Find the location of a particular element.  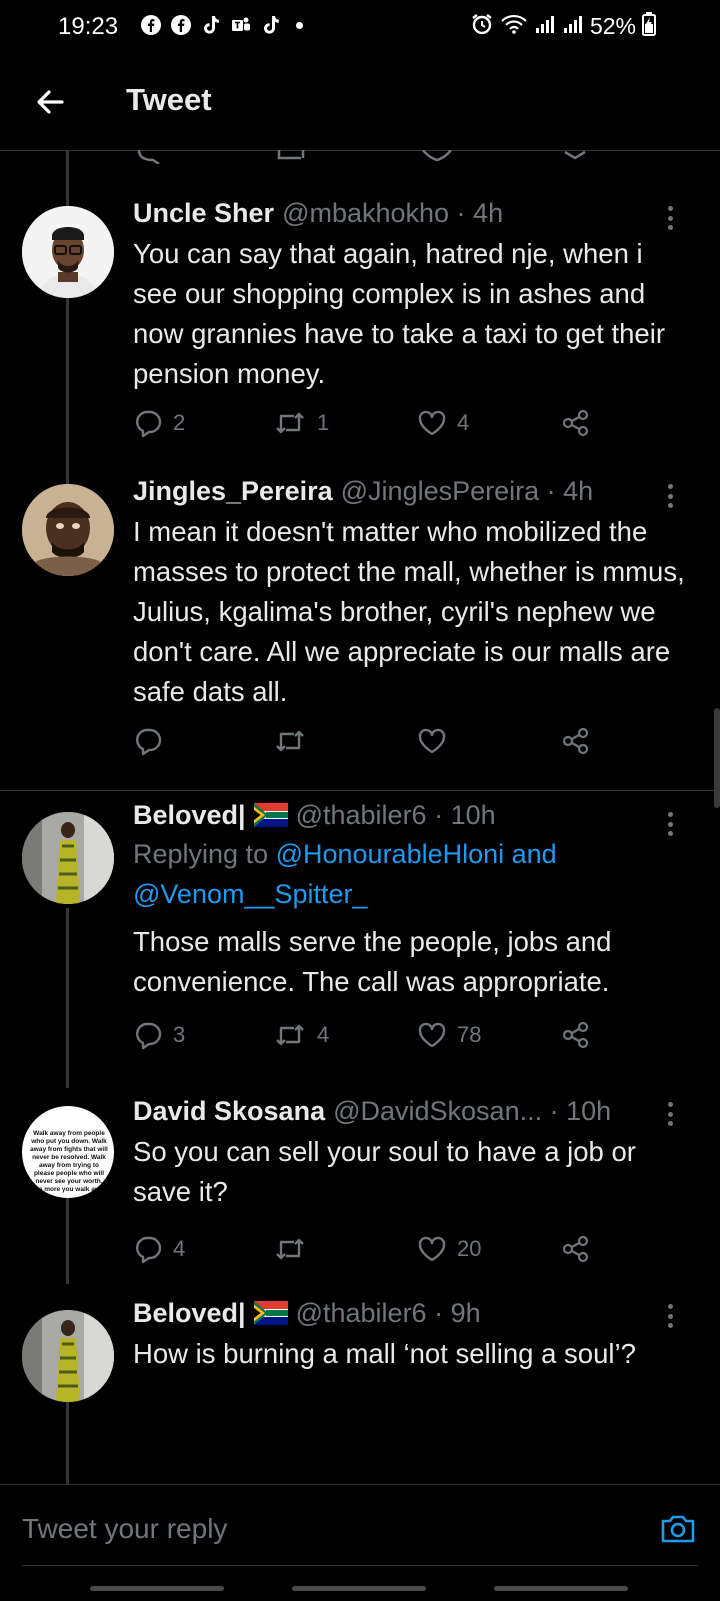

reply-input-underline is located at coordinates (360, 1565).